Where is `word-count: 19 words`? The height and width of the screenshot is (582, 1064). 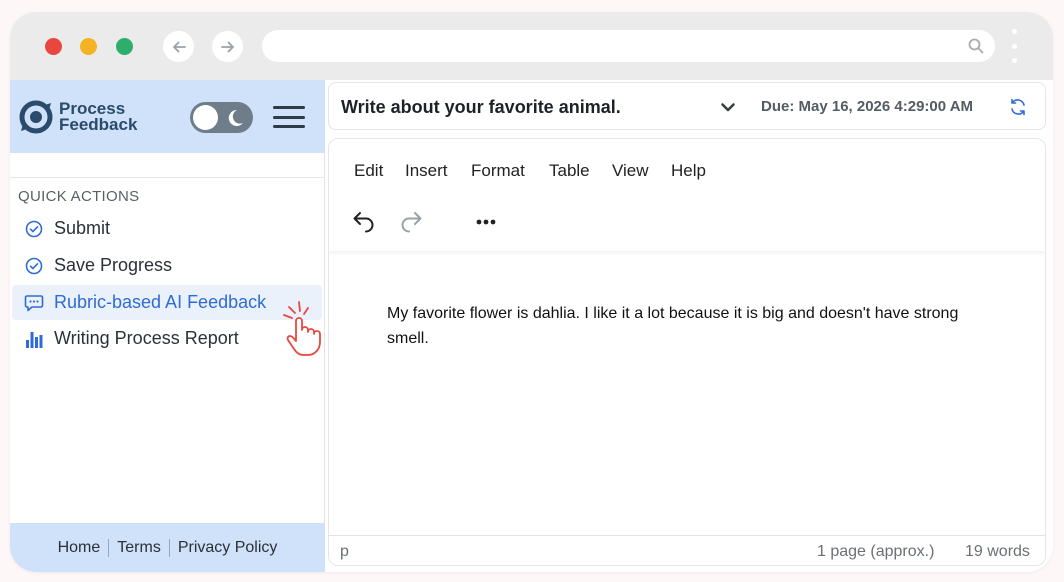 word-count: 19 words is located at coordinates (997, 552).